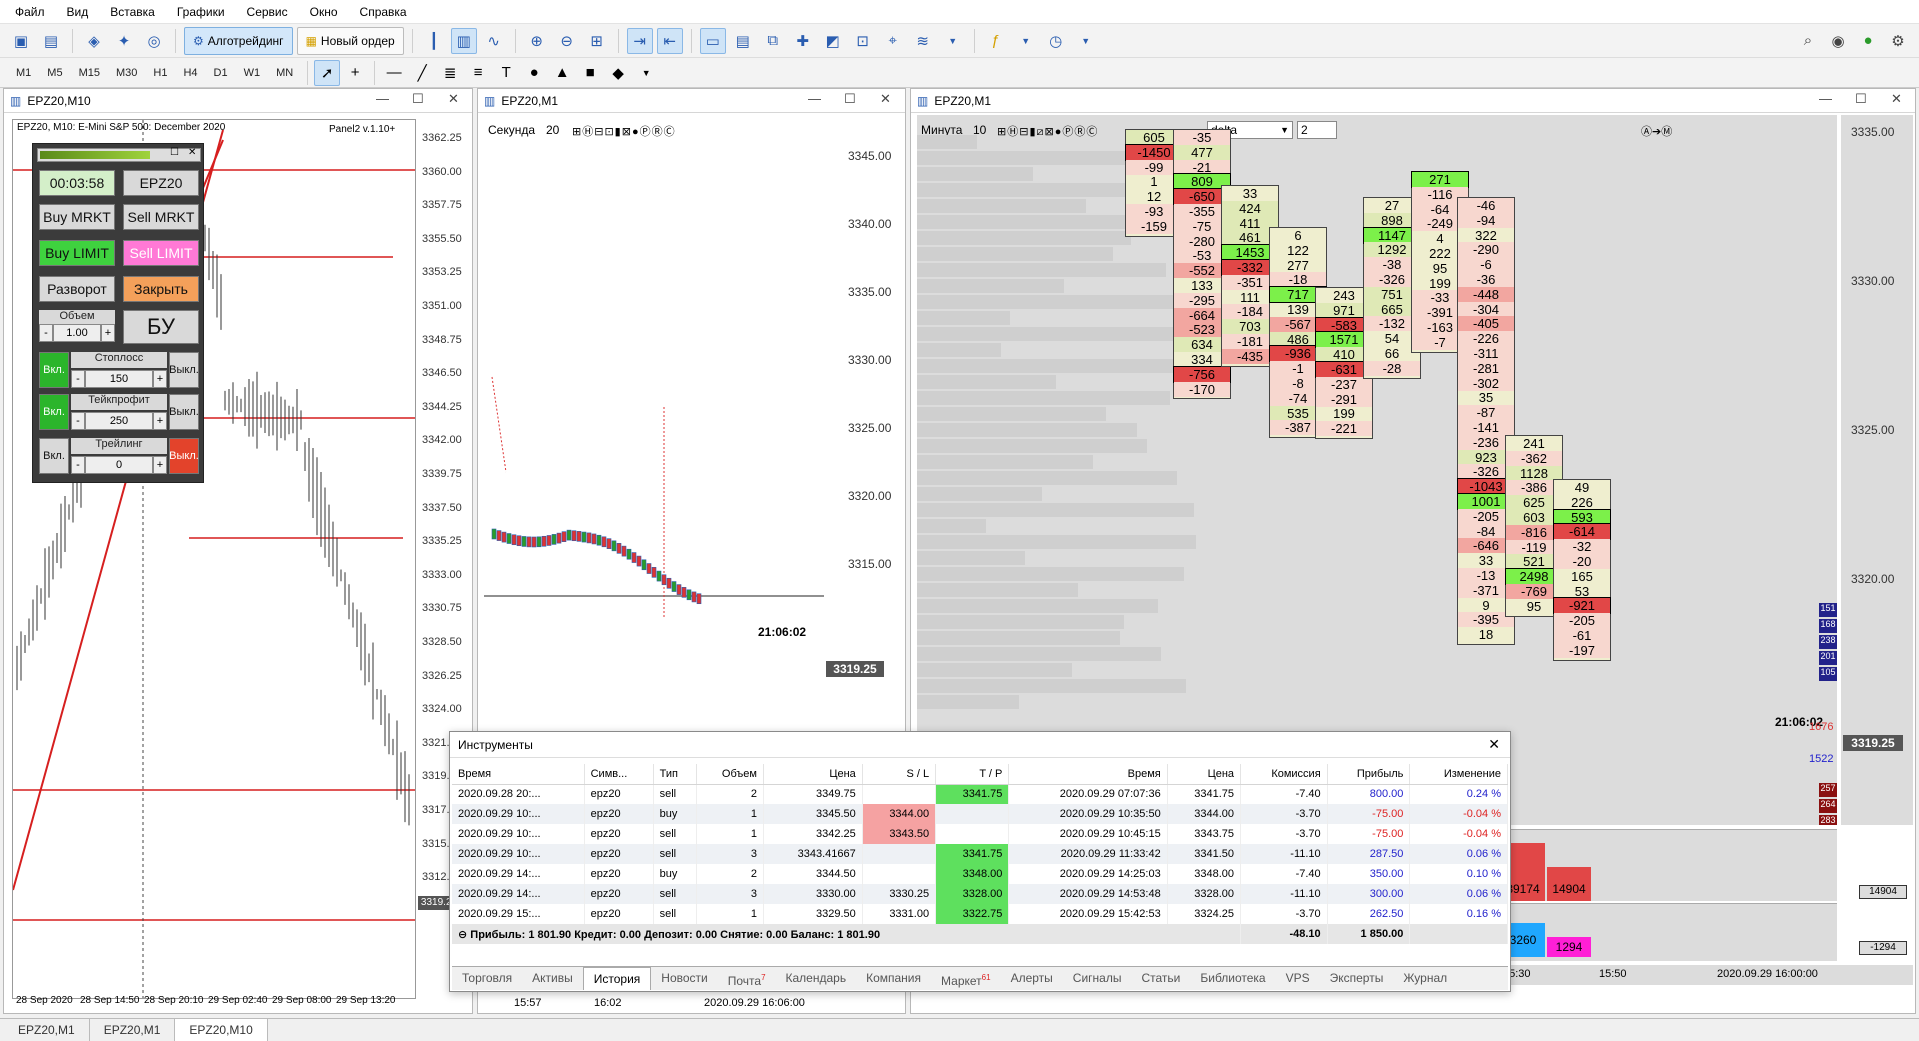  Describe the element at coordinates (684, 978) in the screenshot. I see `tab-3: Новости` at that location.